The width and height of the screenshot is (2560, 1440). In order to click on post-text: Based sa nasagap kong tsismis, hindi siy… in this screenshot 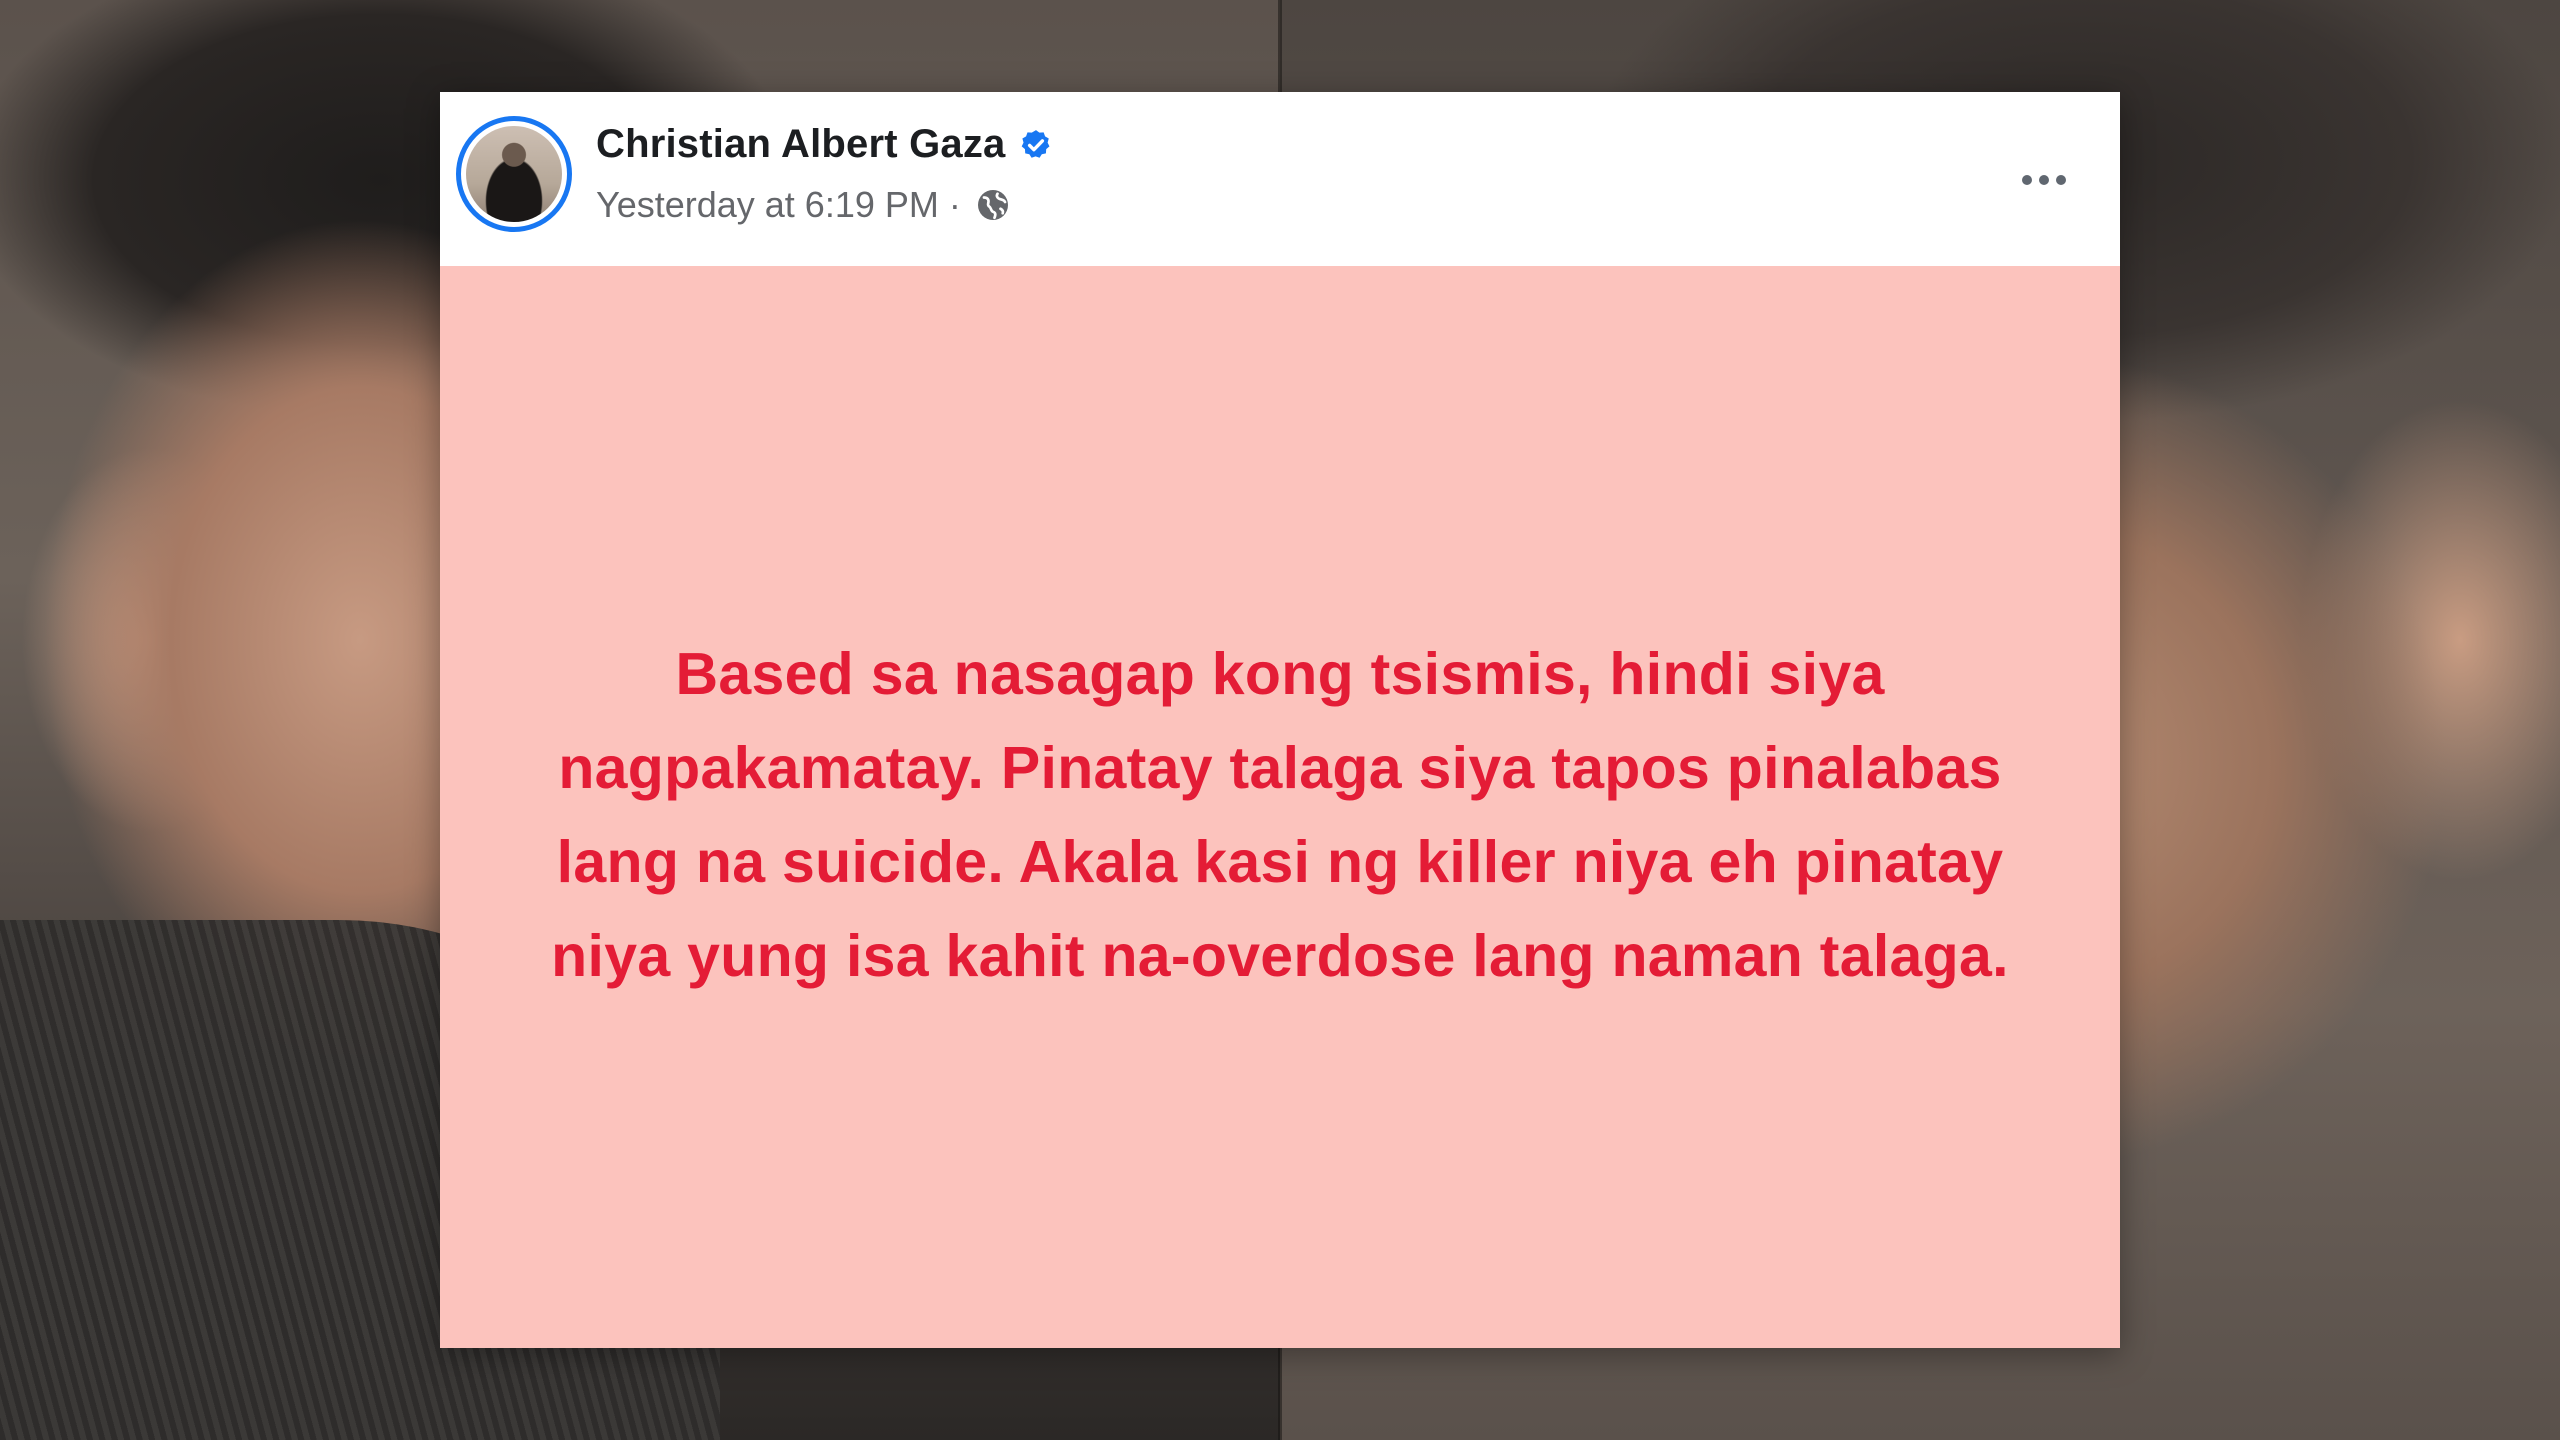, I will do `click(1280, 815)`.